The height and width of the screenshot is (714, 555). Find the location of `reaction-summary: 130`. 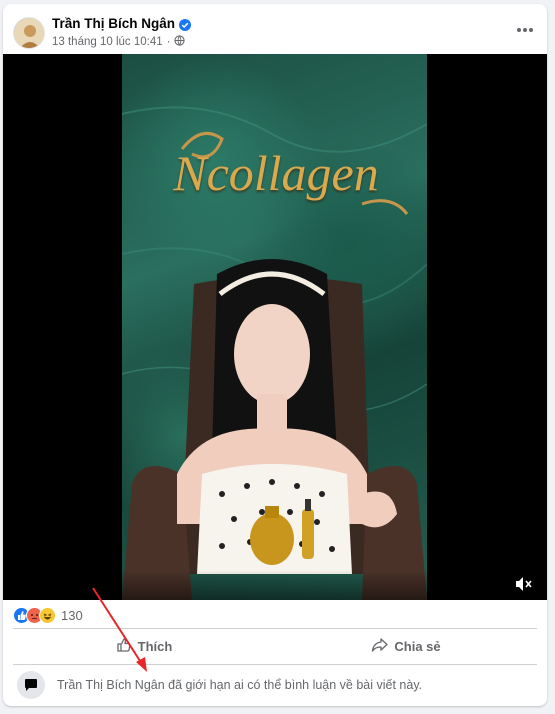

reaction-summary: 130 is located at coordinates (48, 615).